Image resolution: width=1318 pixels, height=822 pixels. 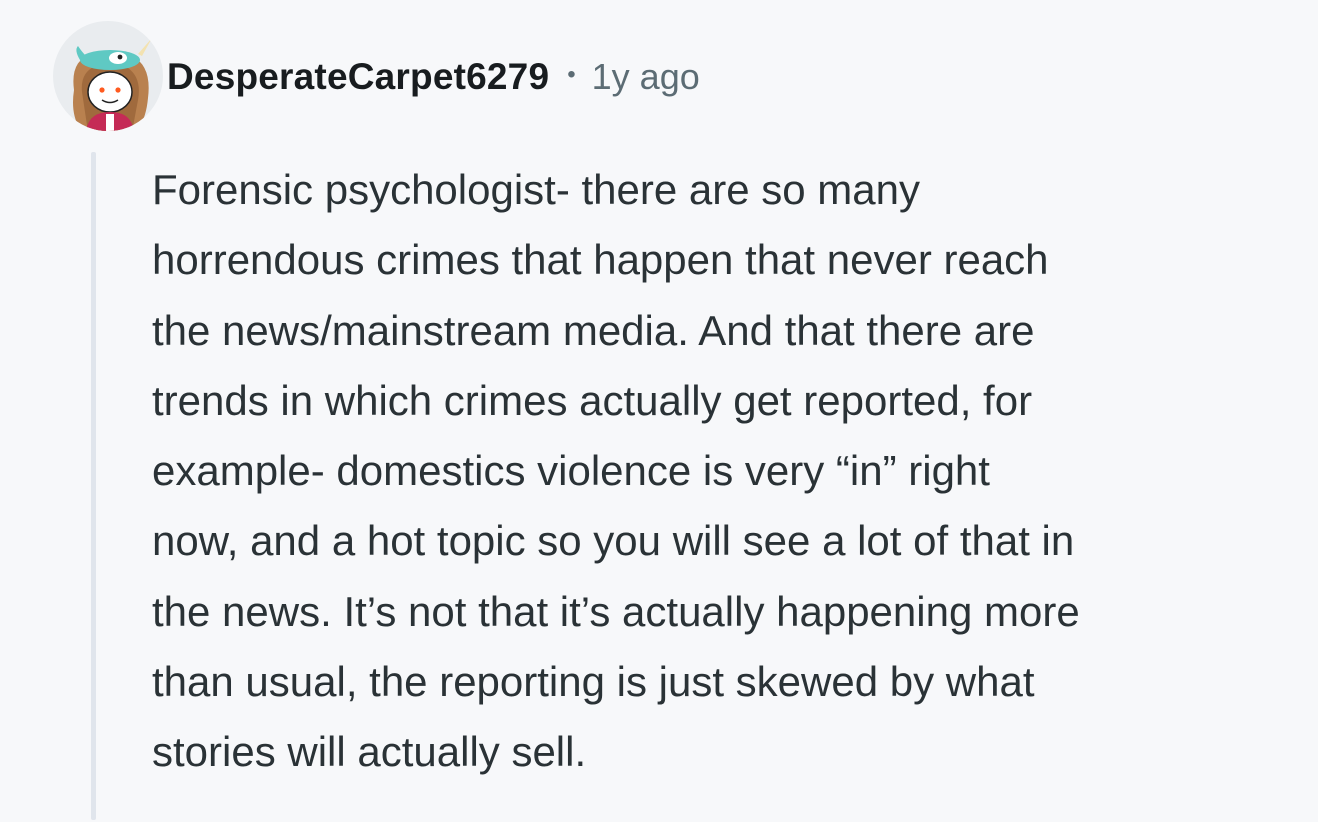 I want to click on comment-body-line: stories will actually sell., so click(x=369, y=752).